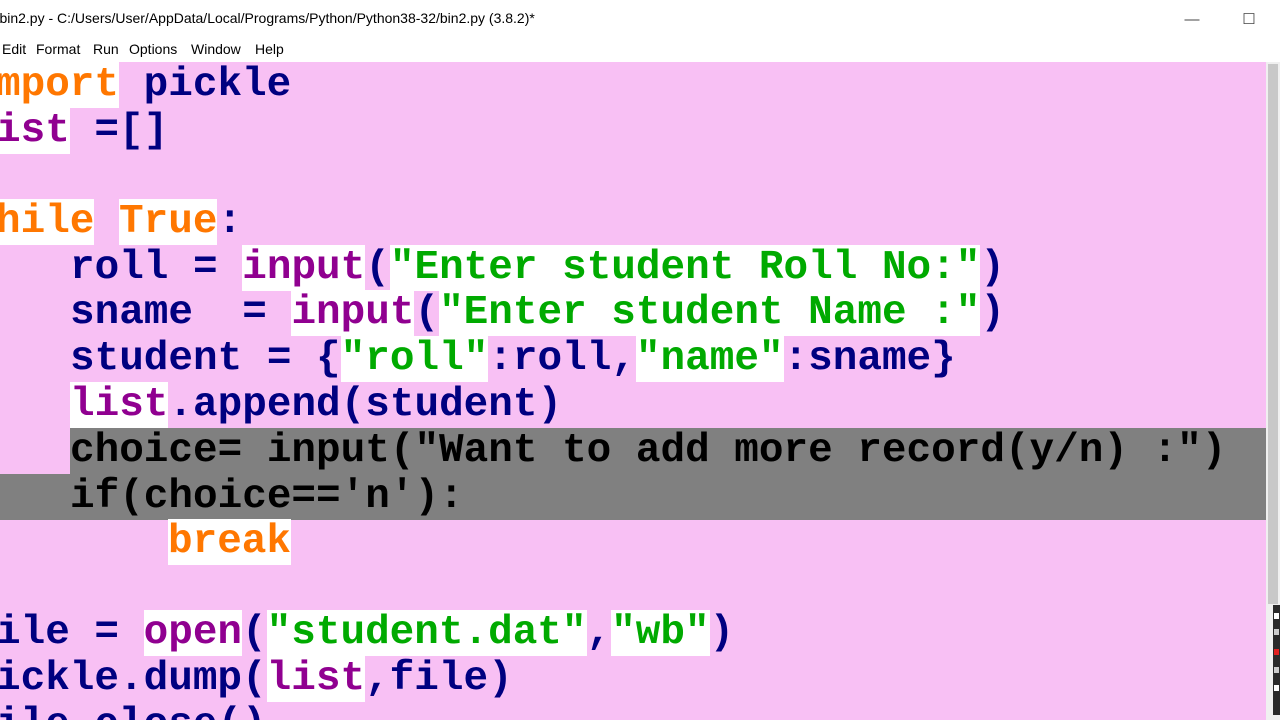  I want to click on maximize-icon: ☐, so click(1249, 19).